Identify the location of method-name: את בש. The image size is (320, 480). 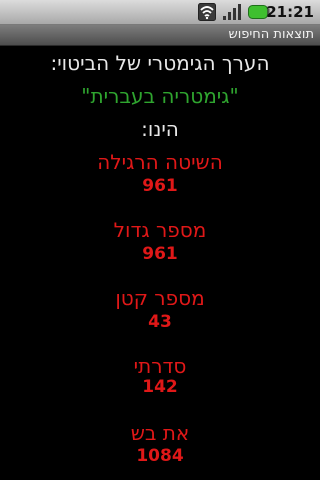
(160, 433).